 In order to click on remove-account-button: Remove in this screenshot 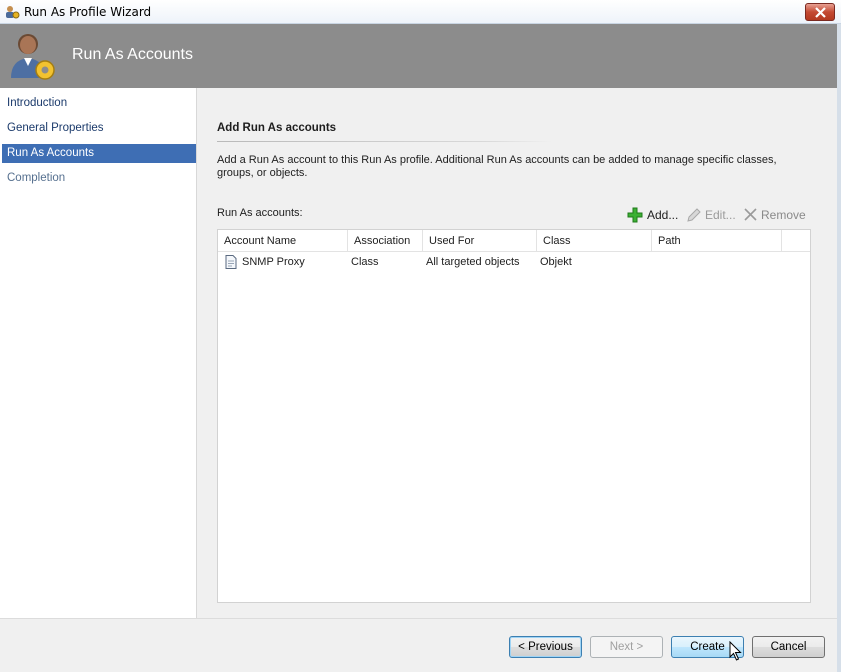, I will do `click(775, 215)`.